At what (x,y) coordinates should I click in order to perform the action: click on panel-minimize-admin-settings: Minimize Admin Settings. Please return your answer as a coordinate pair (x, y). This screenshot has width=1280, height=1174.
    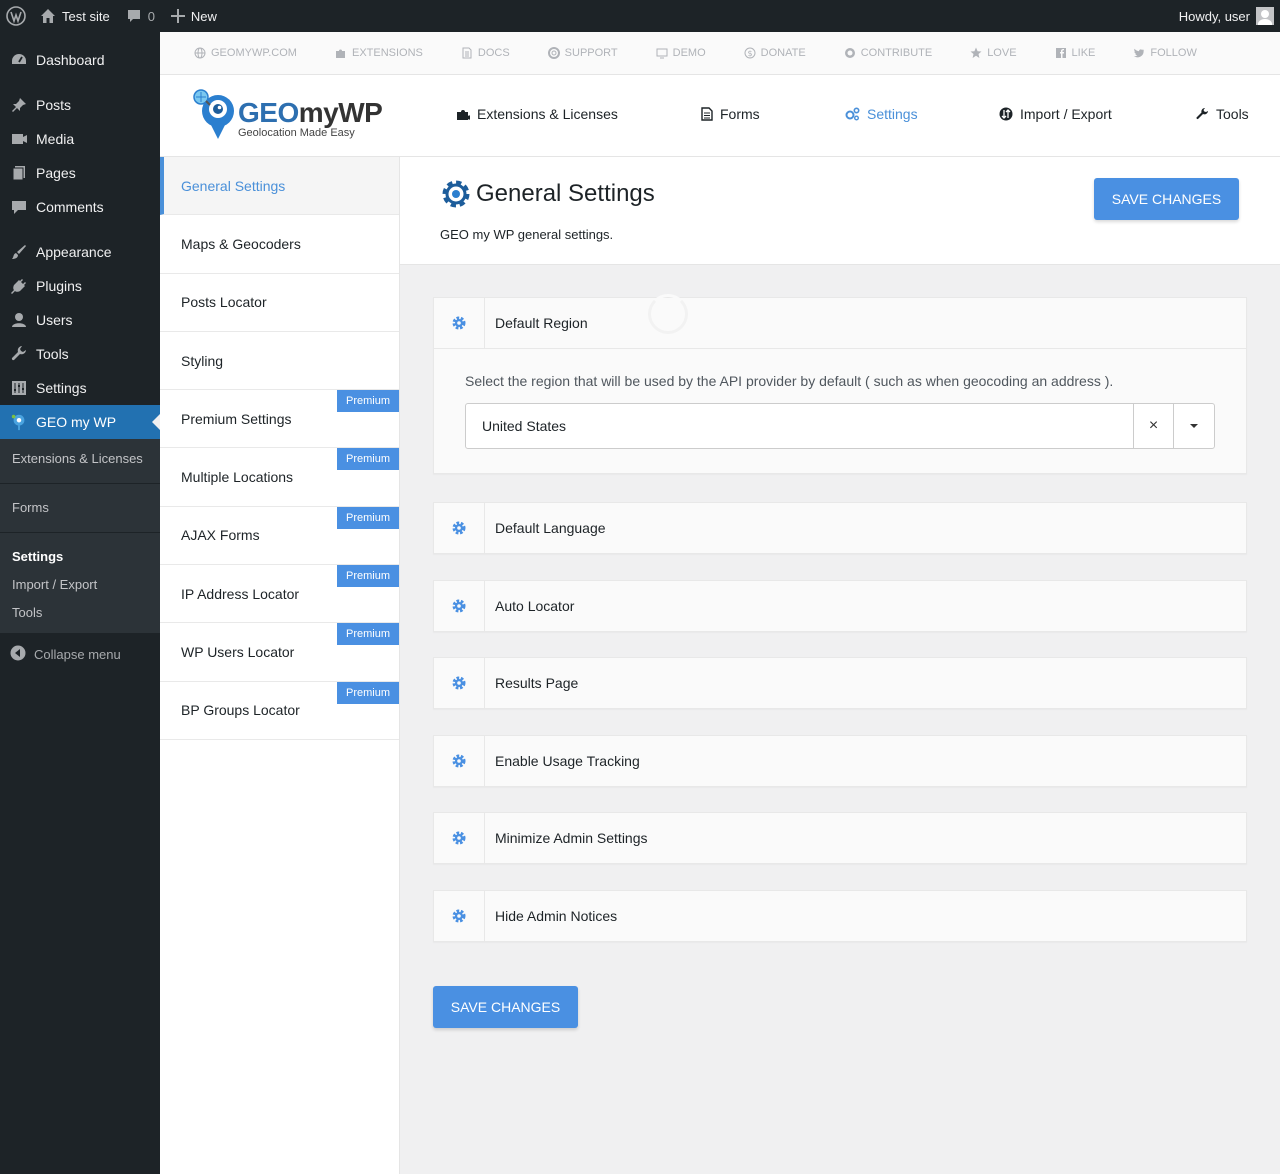
    Looking at the image, I should click on (840, 838).